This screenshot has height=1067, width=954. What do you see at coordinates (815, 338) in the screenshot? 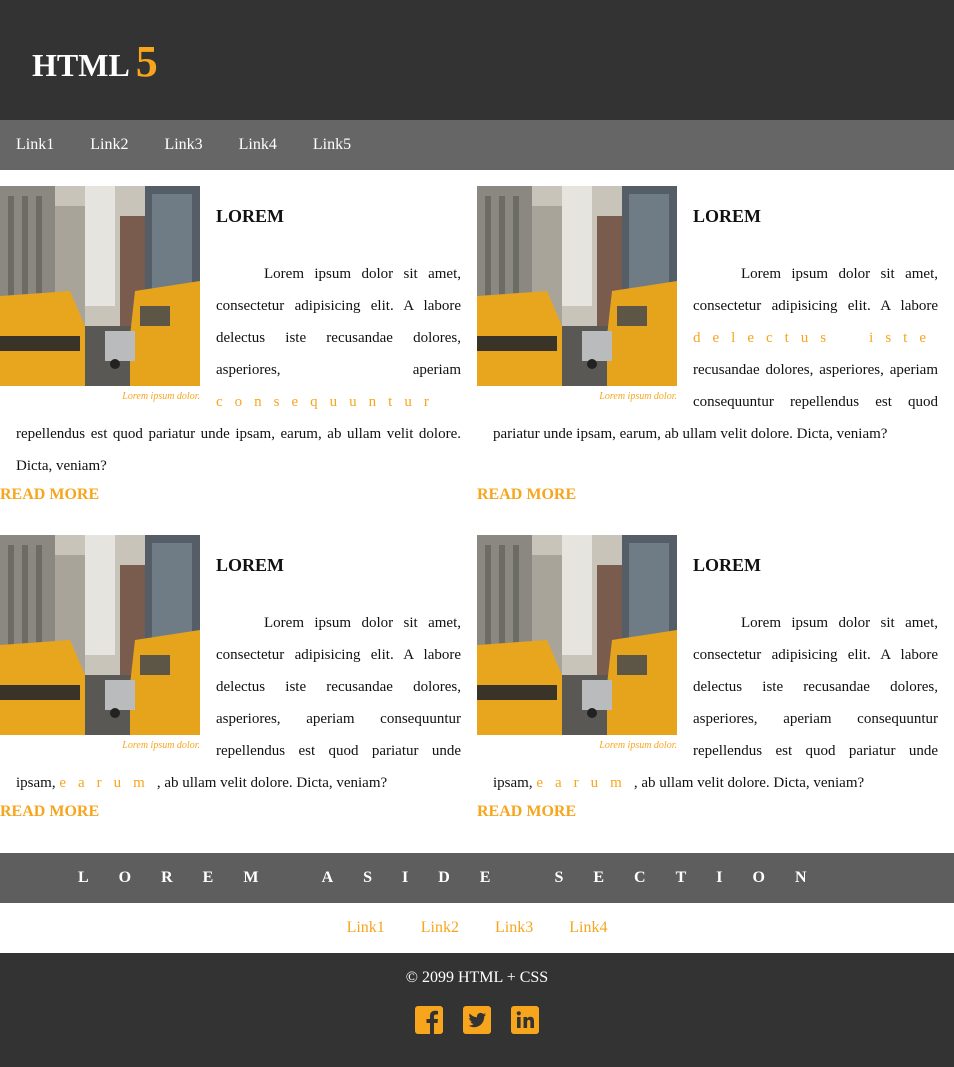
I see `article-highlight: delectus iste` at bounding box center [815, 338].